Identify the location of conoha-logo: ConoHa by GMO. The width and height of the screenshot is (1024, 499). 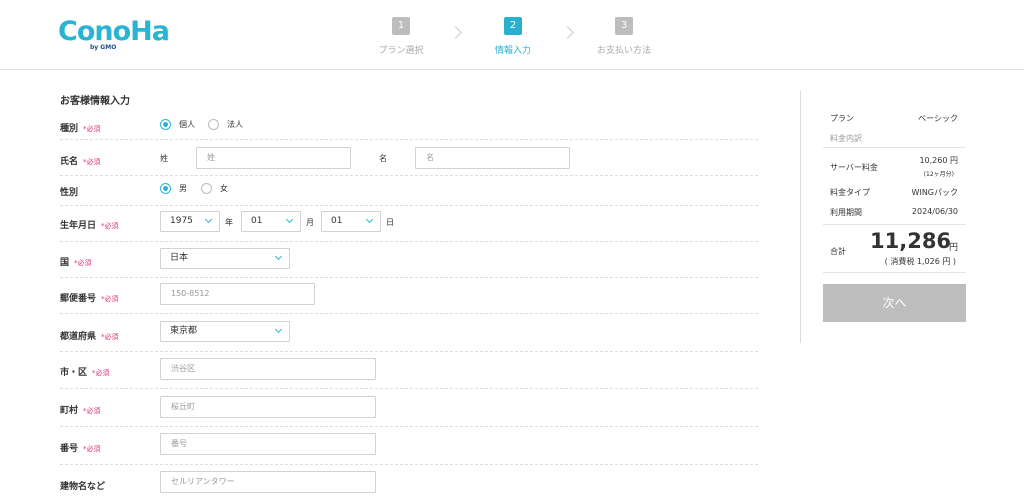
(114, 33).